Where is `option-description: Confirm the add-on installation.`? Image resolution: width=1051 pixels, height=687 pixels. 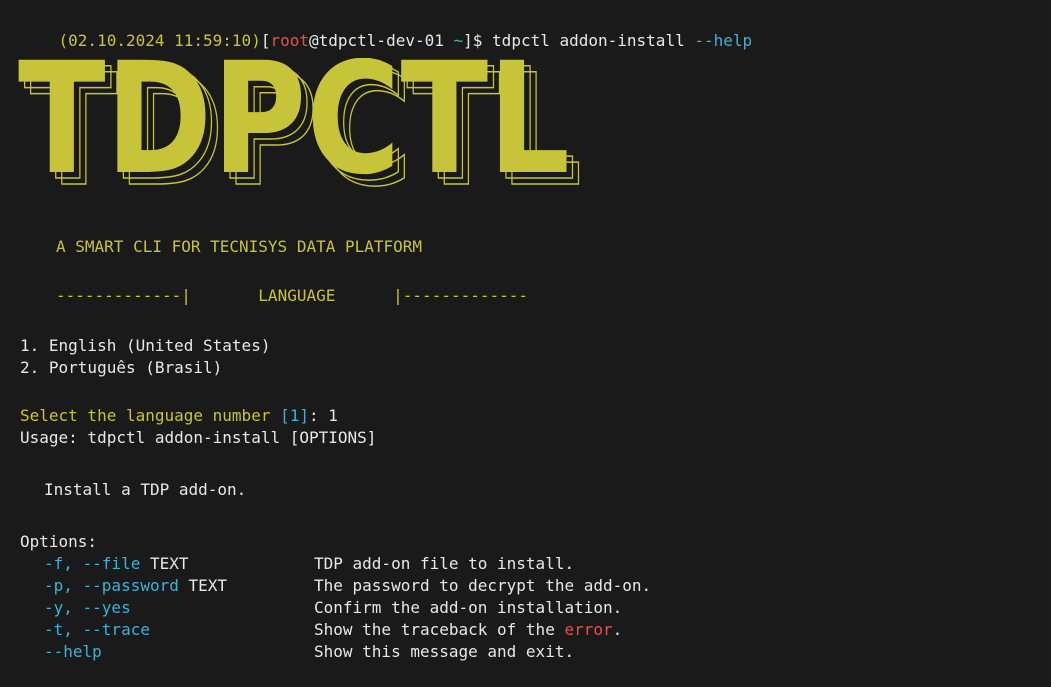 option-description: Confirm the add-on installation. is located at coordinates (468, 607).